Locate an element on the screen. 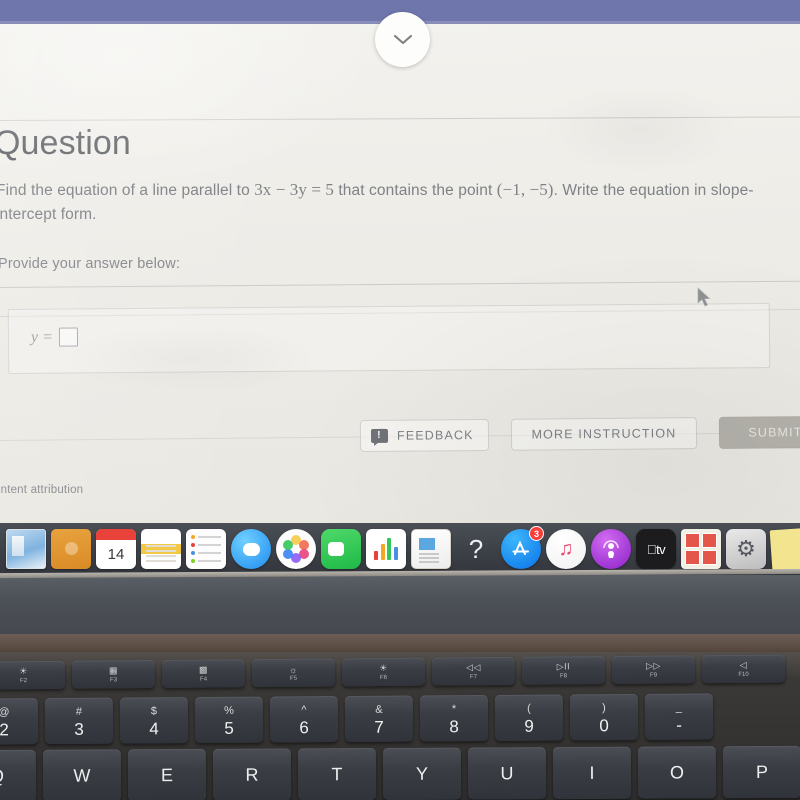 This screenshot has height=800, width=800. dock-item-photo-booth is located at coordinates (701, 549).